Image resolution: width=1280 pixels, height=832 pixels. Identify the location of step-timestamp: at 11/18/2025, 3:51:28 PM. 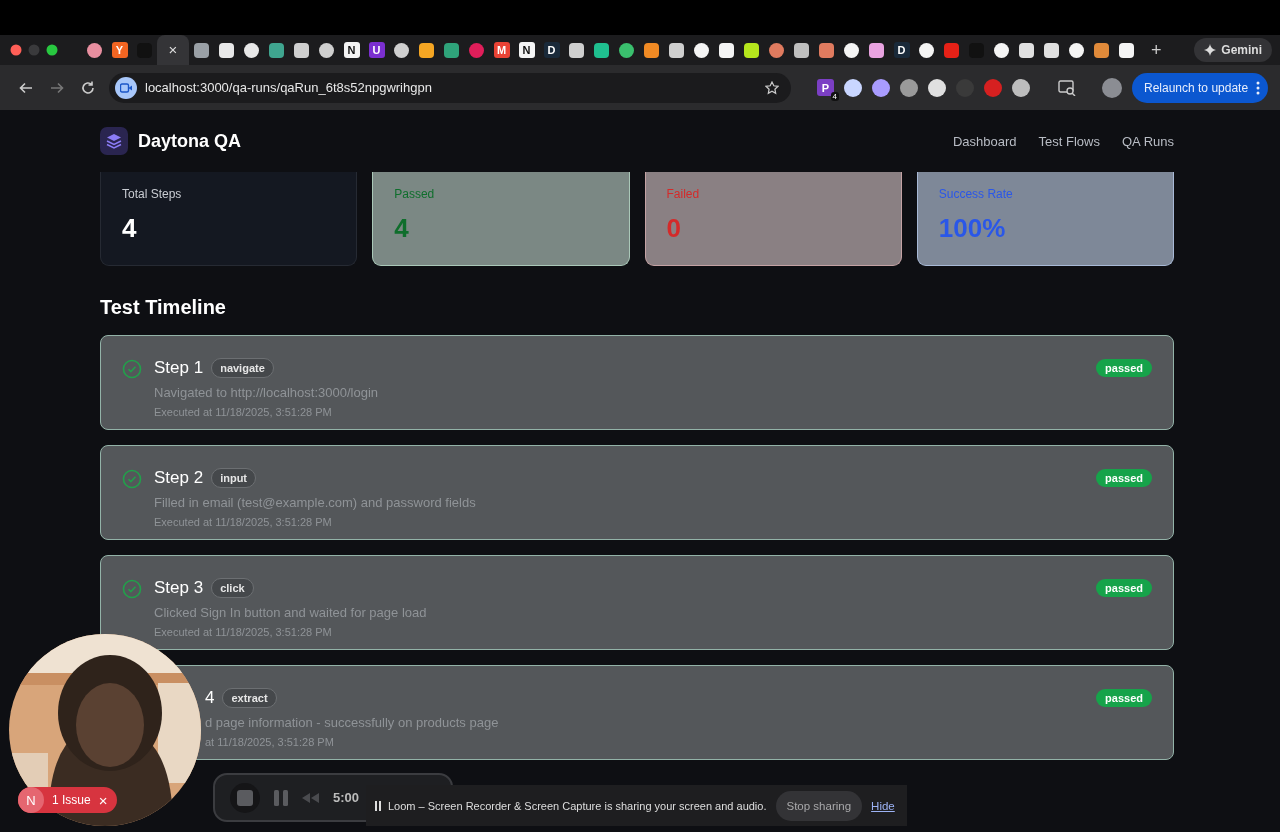
(270, 742).